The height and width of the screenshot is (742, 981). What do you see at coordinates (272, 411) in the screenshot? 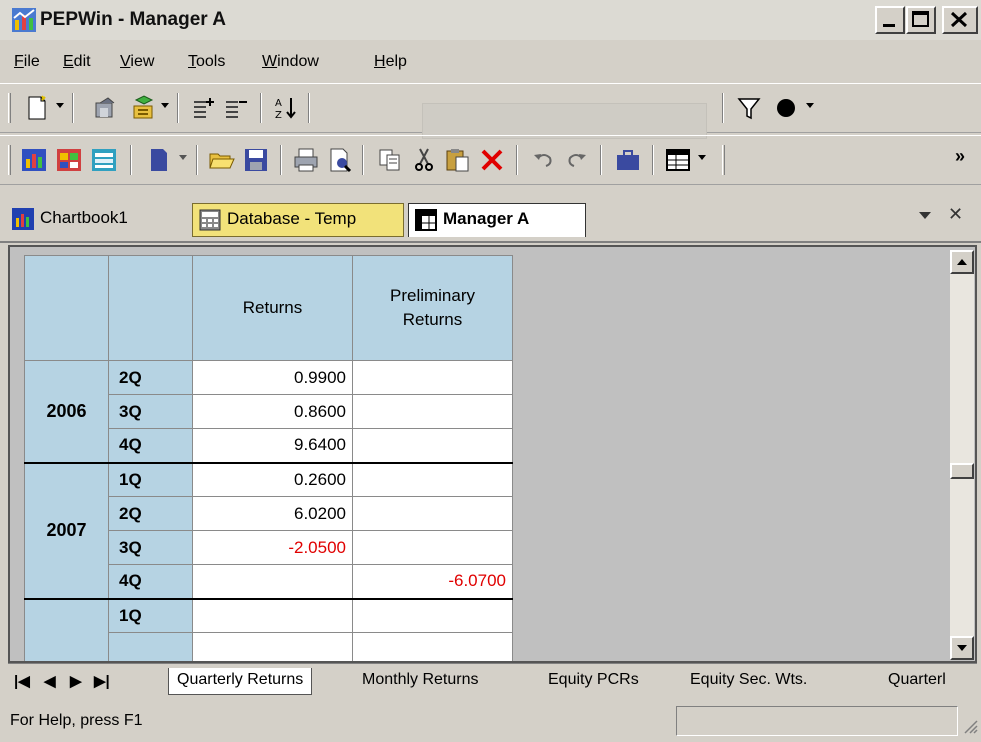
I see `returns-cell: 0.8600` at bounding box center [272, 411].